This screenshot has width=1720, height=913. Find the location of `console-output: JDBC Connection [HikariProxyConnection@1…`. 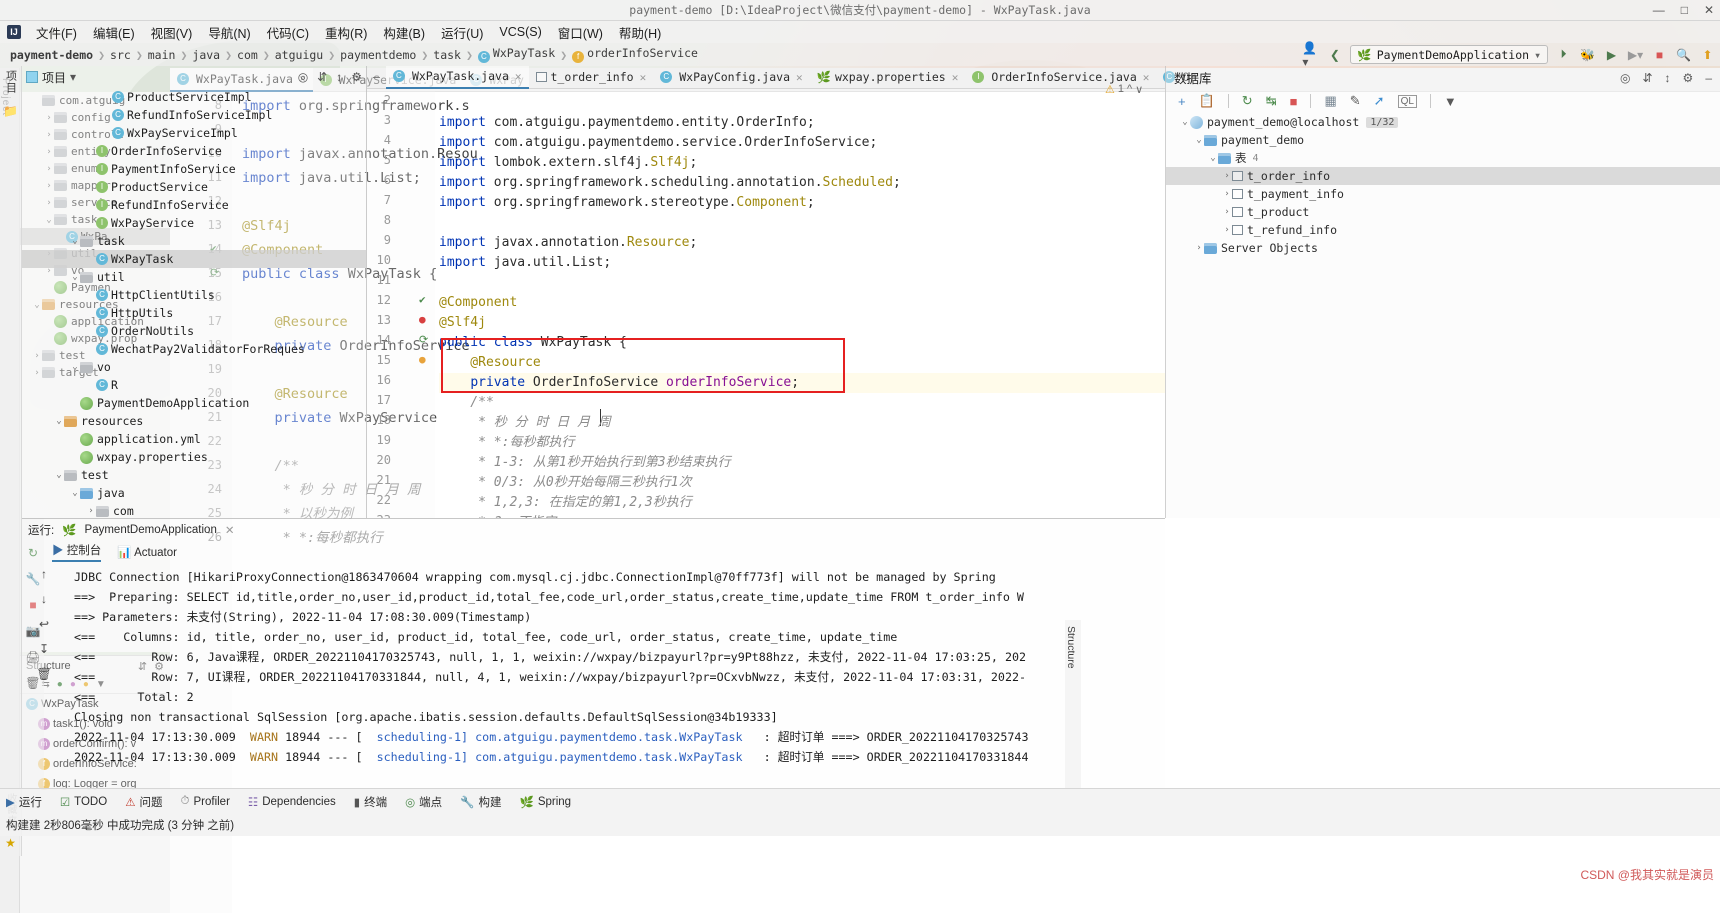

console-output: JDBC Connection [HikariProxyConnection@1… is located at coordinates (615, 674).